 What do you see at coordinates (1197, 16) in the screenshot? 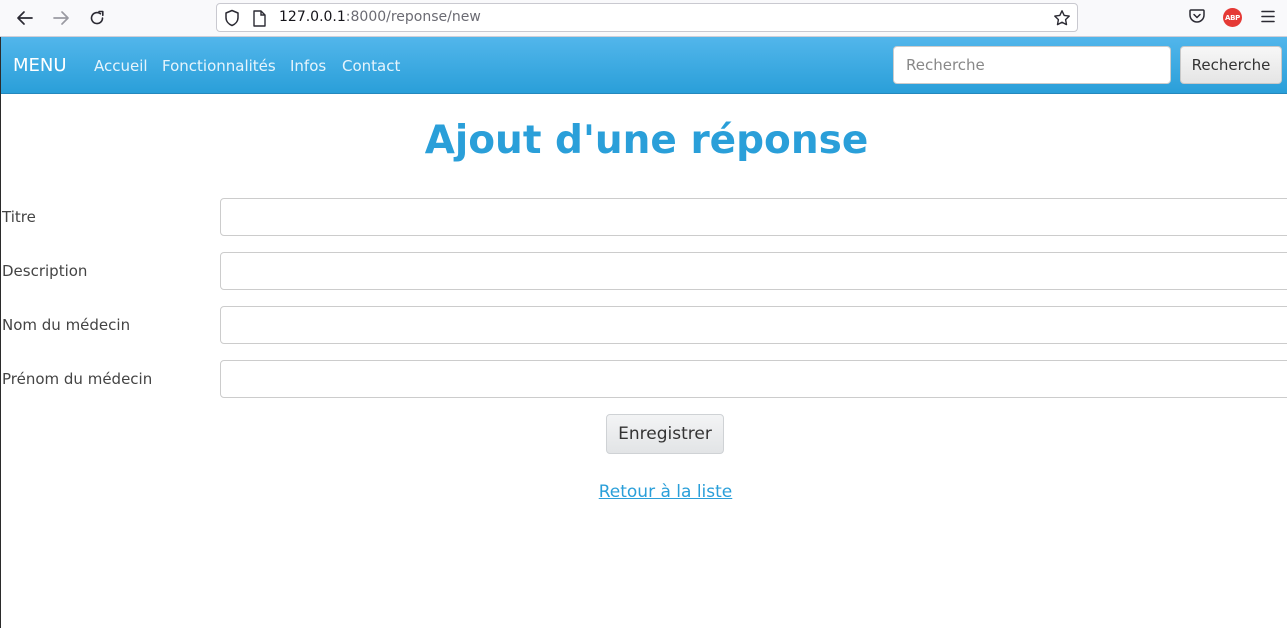
I see `pocket-icon` at bounding box center [1197, 16].